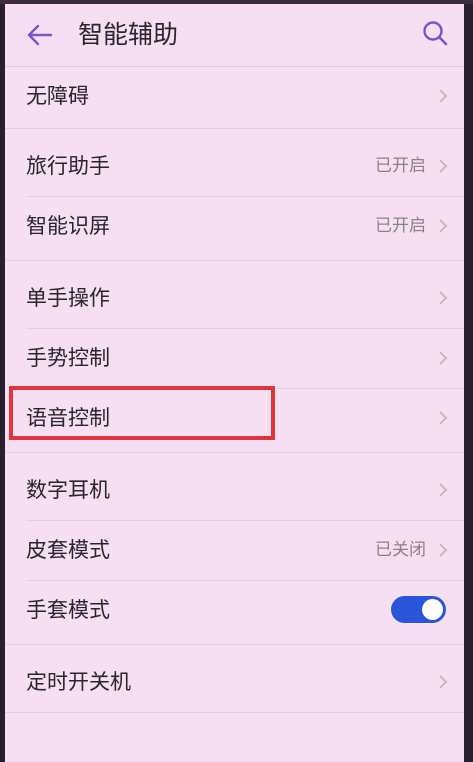 The width and height of the screenshot is (473, 762). What do you see at coordinates (234, 550) in the screenshot?
I see `setting-item-cover-mode: 皮套模式 已关闭` at bounding box center [234, 550].